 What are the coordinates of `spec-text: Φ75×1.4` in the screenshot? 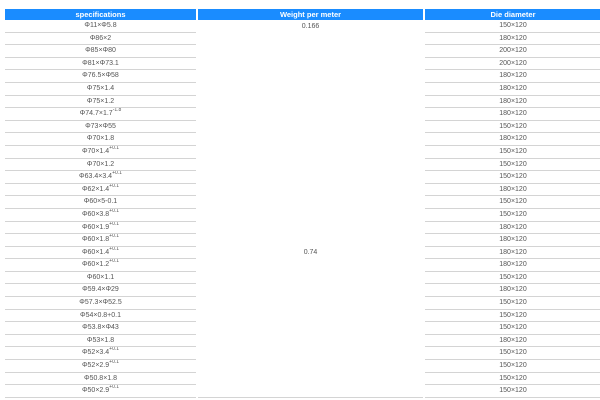 It's located at (100, 88).